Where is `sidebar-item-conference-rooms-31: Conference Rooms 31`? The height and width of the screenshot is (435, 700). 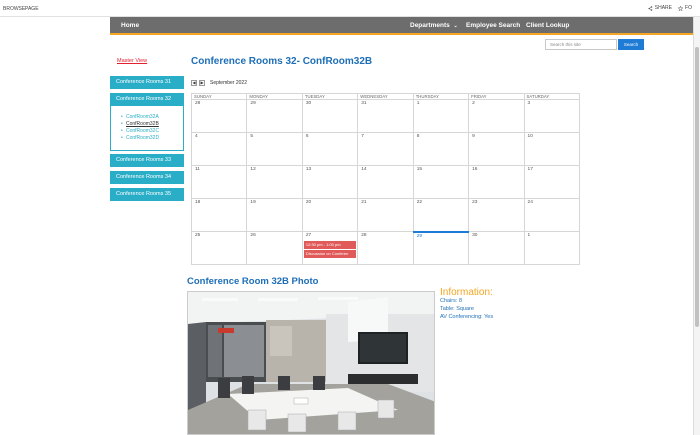 sidebar-item-conference-rooms-31: Conference Rooms 31 is located at coordinates (147, 82).